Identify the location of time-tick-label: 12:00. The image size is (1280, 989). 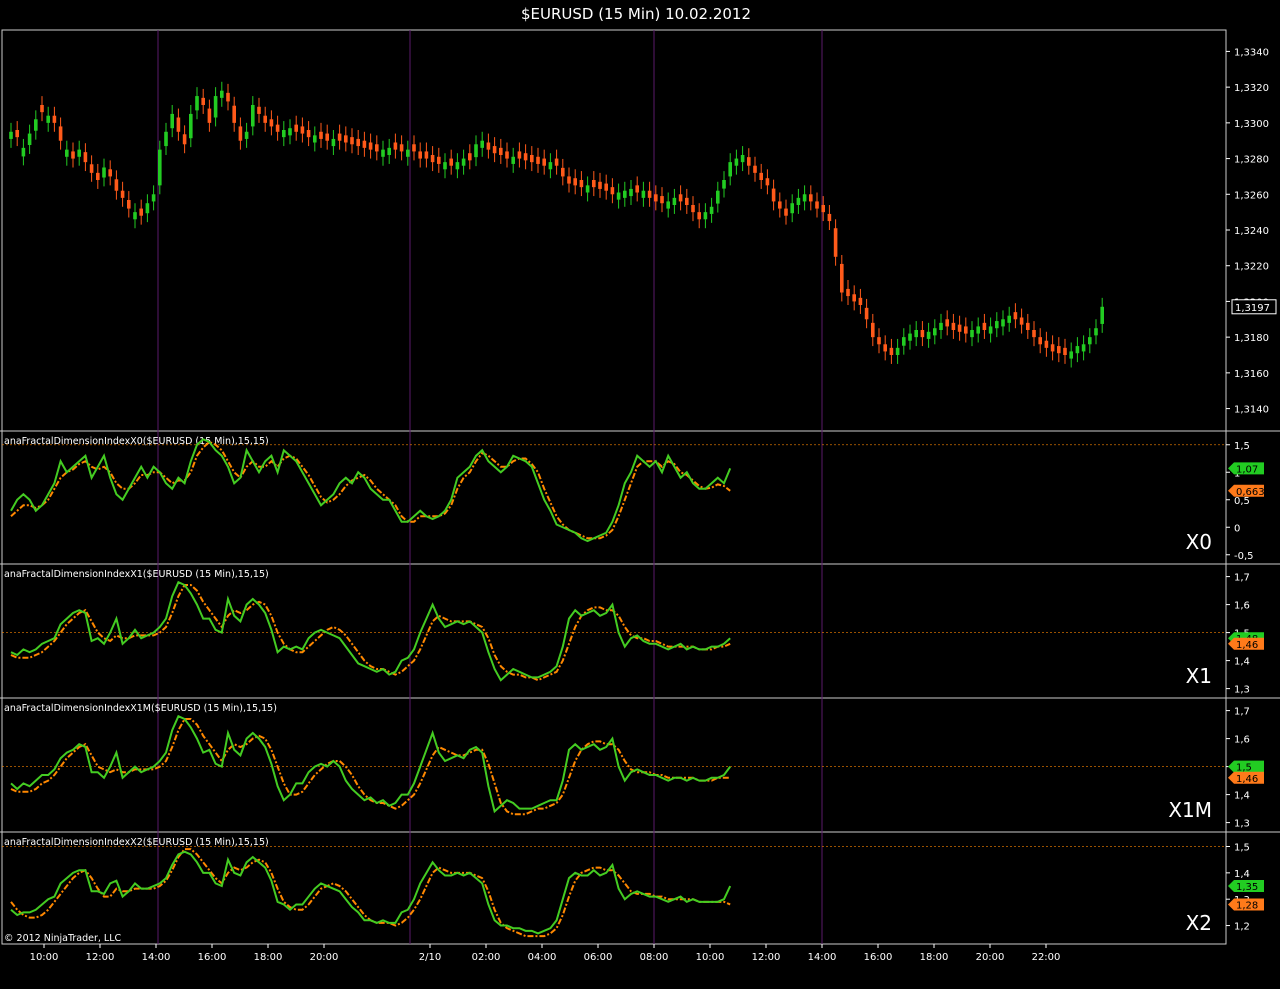
(100, 957).